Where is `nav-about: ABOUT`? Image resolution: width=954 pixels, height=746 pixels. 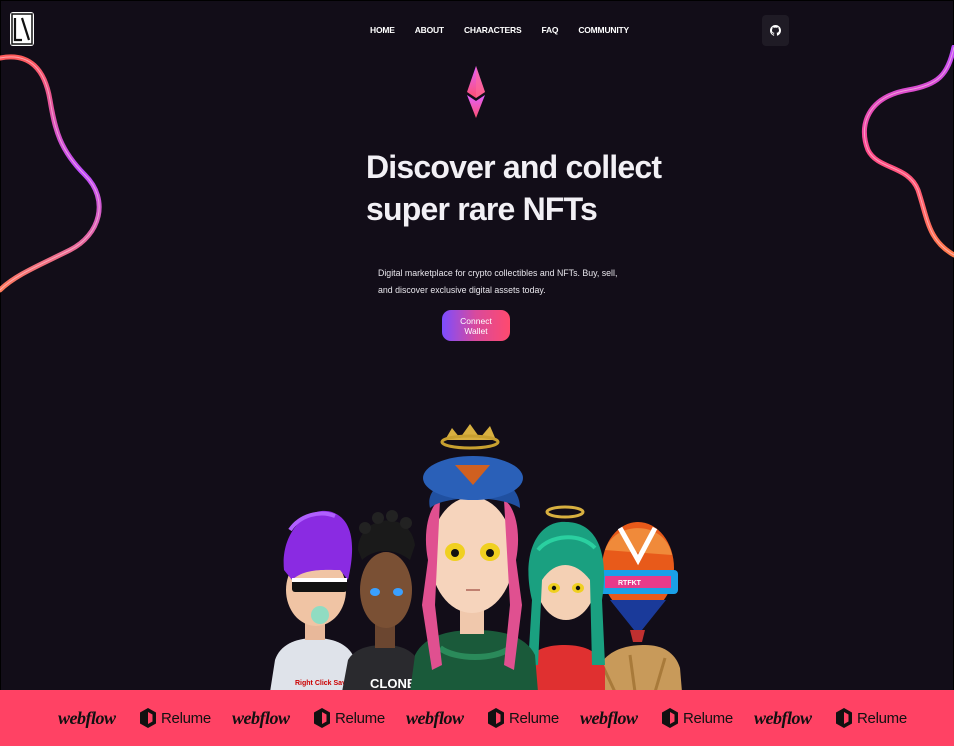 nav-about: ABOUT is located at coordinates (429, 30).